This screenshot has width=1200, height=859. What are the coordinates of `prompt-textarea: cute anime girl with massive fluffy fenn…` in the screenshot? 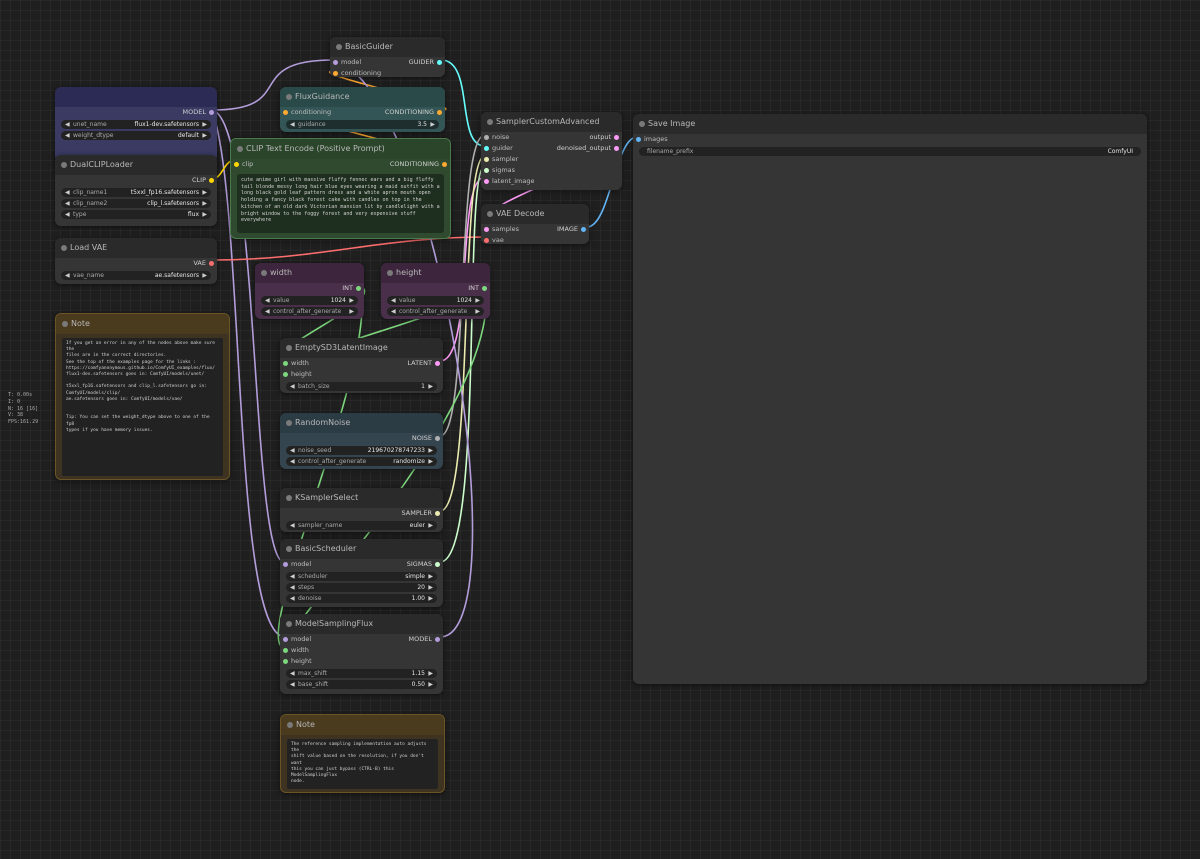 It's located at (340, 203).